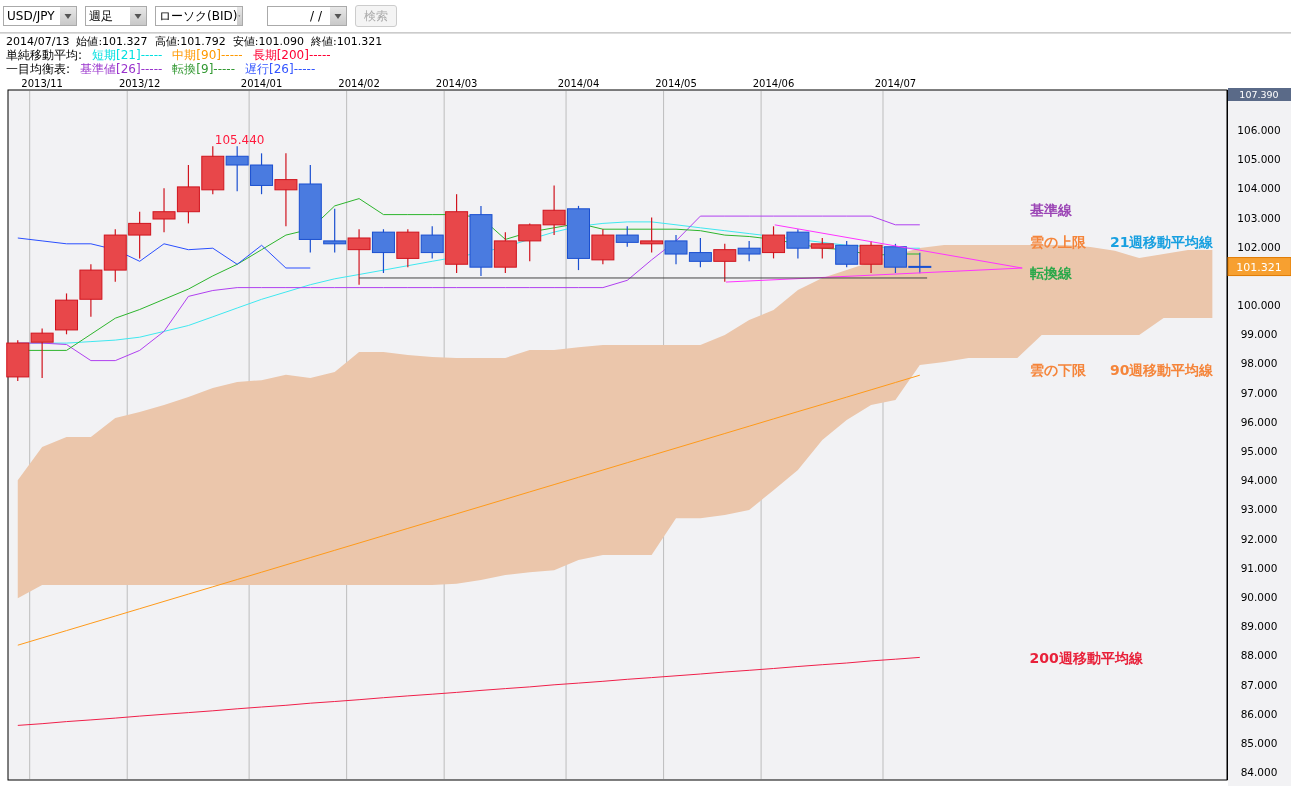  Describe the element at coordinates (1259, 305) in the screenshot. I see `price-tick-label: 100.000` at that location.